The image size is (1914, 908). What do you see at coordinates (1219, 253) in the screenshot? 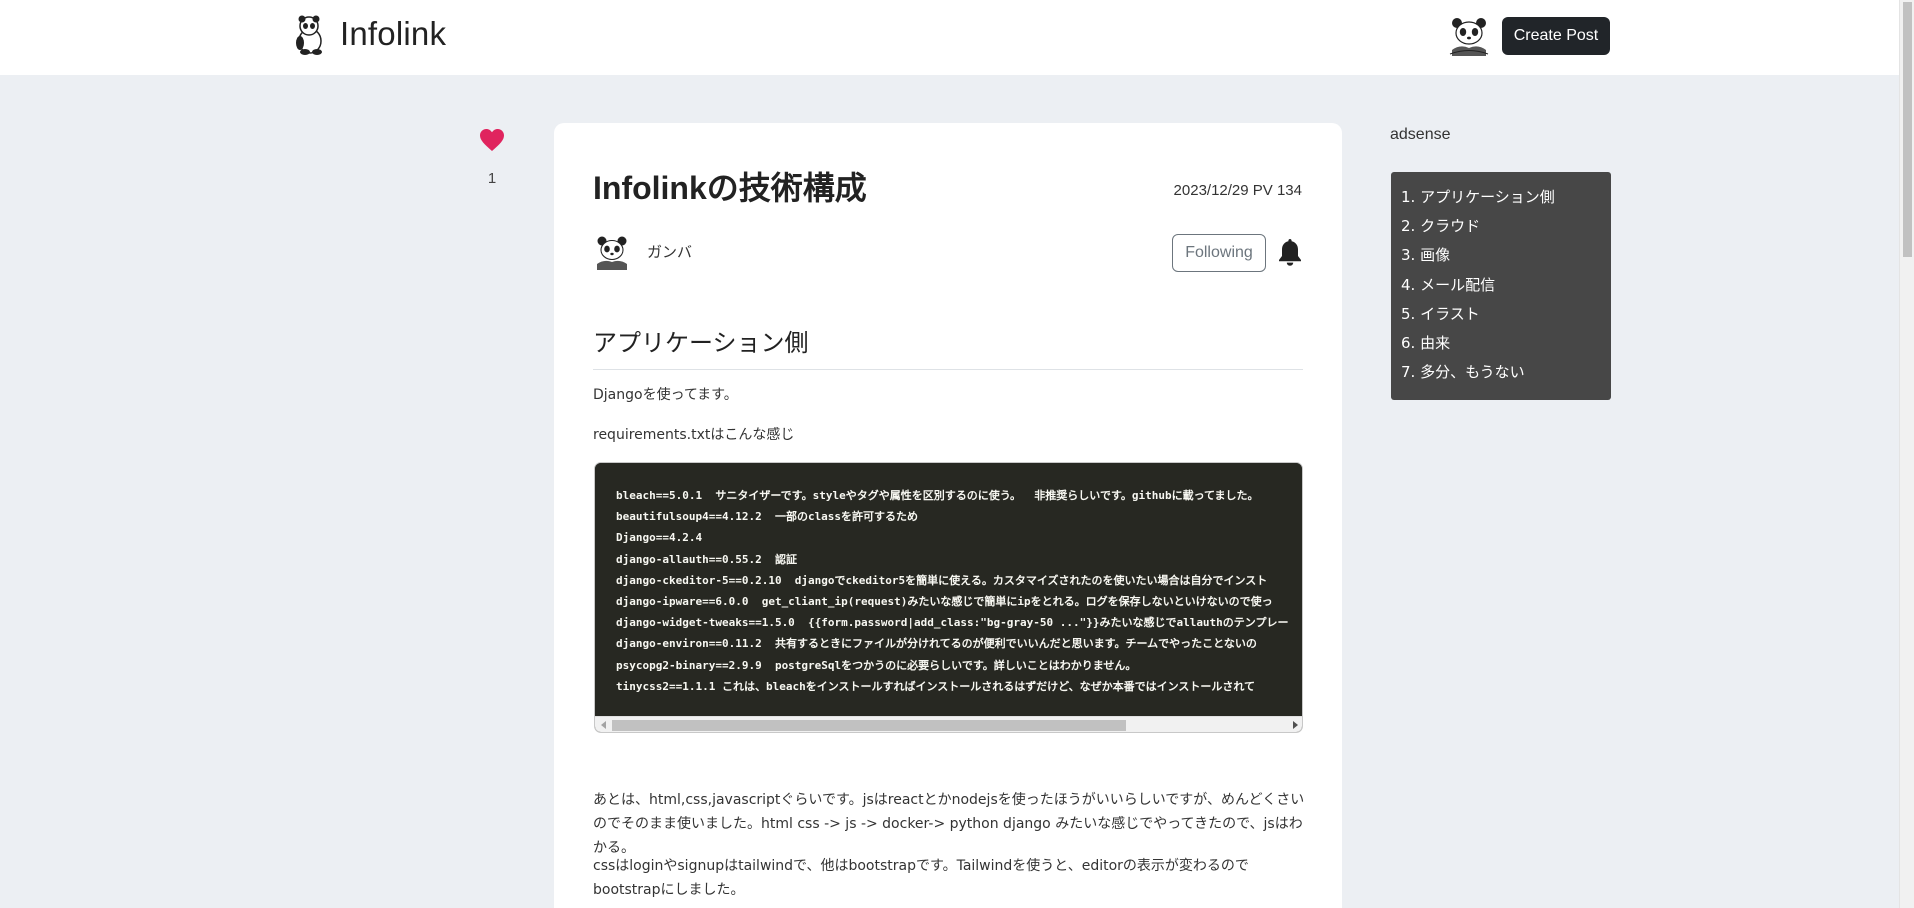
I see `following-button: Following` at bounding box center [1219, 253].